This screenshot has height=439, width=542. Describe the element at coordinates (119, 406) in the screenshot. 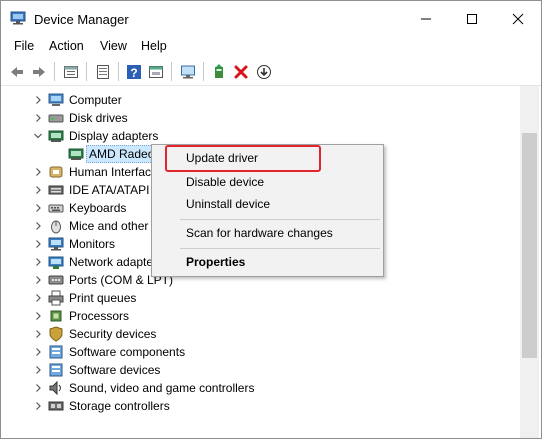

I see `tree-item-label: Storage controllers` at that location.